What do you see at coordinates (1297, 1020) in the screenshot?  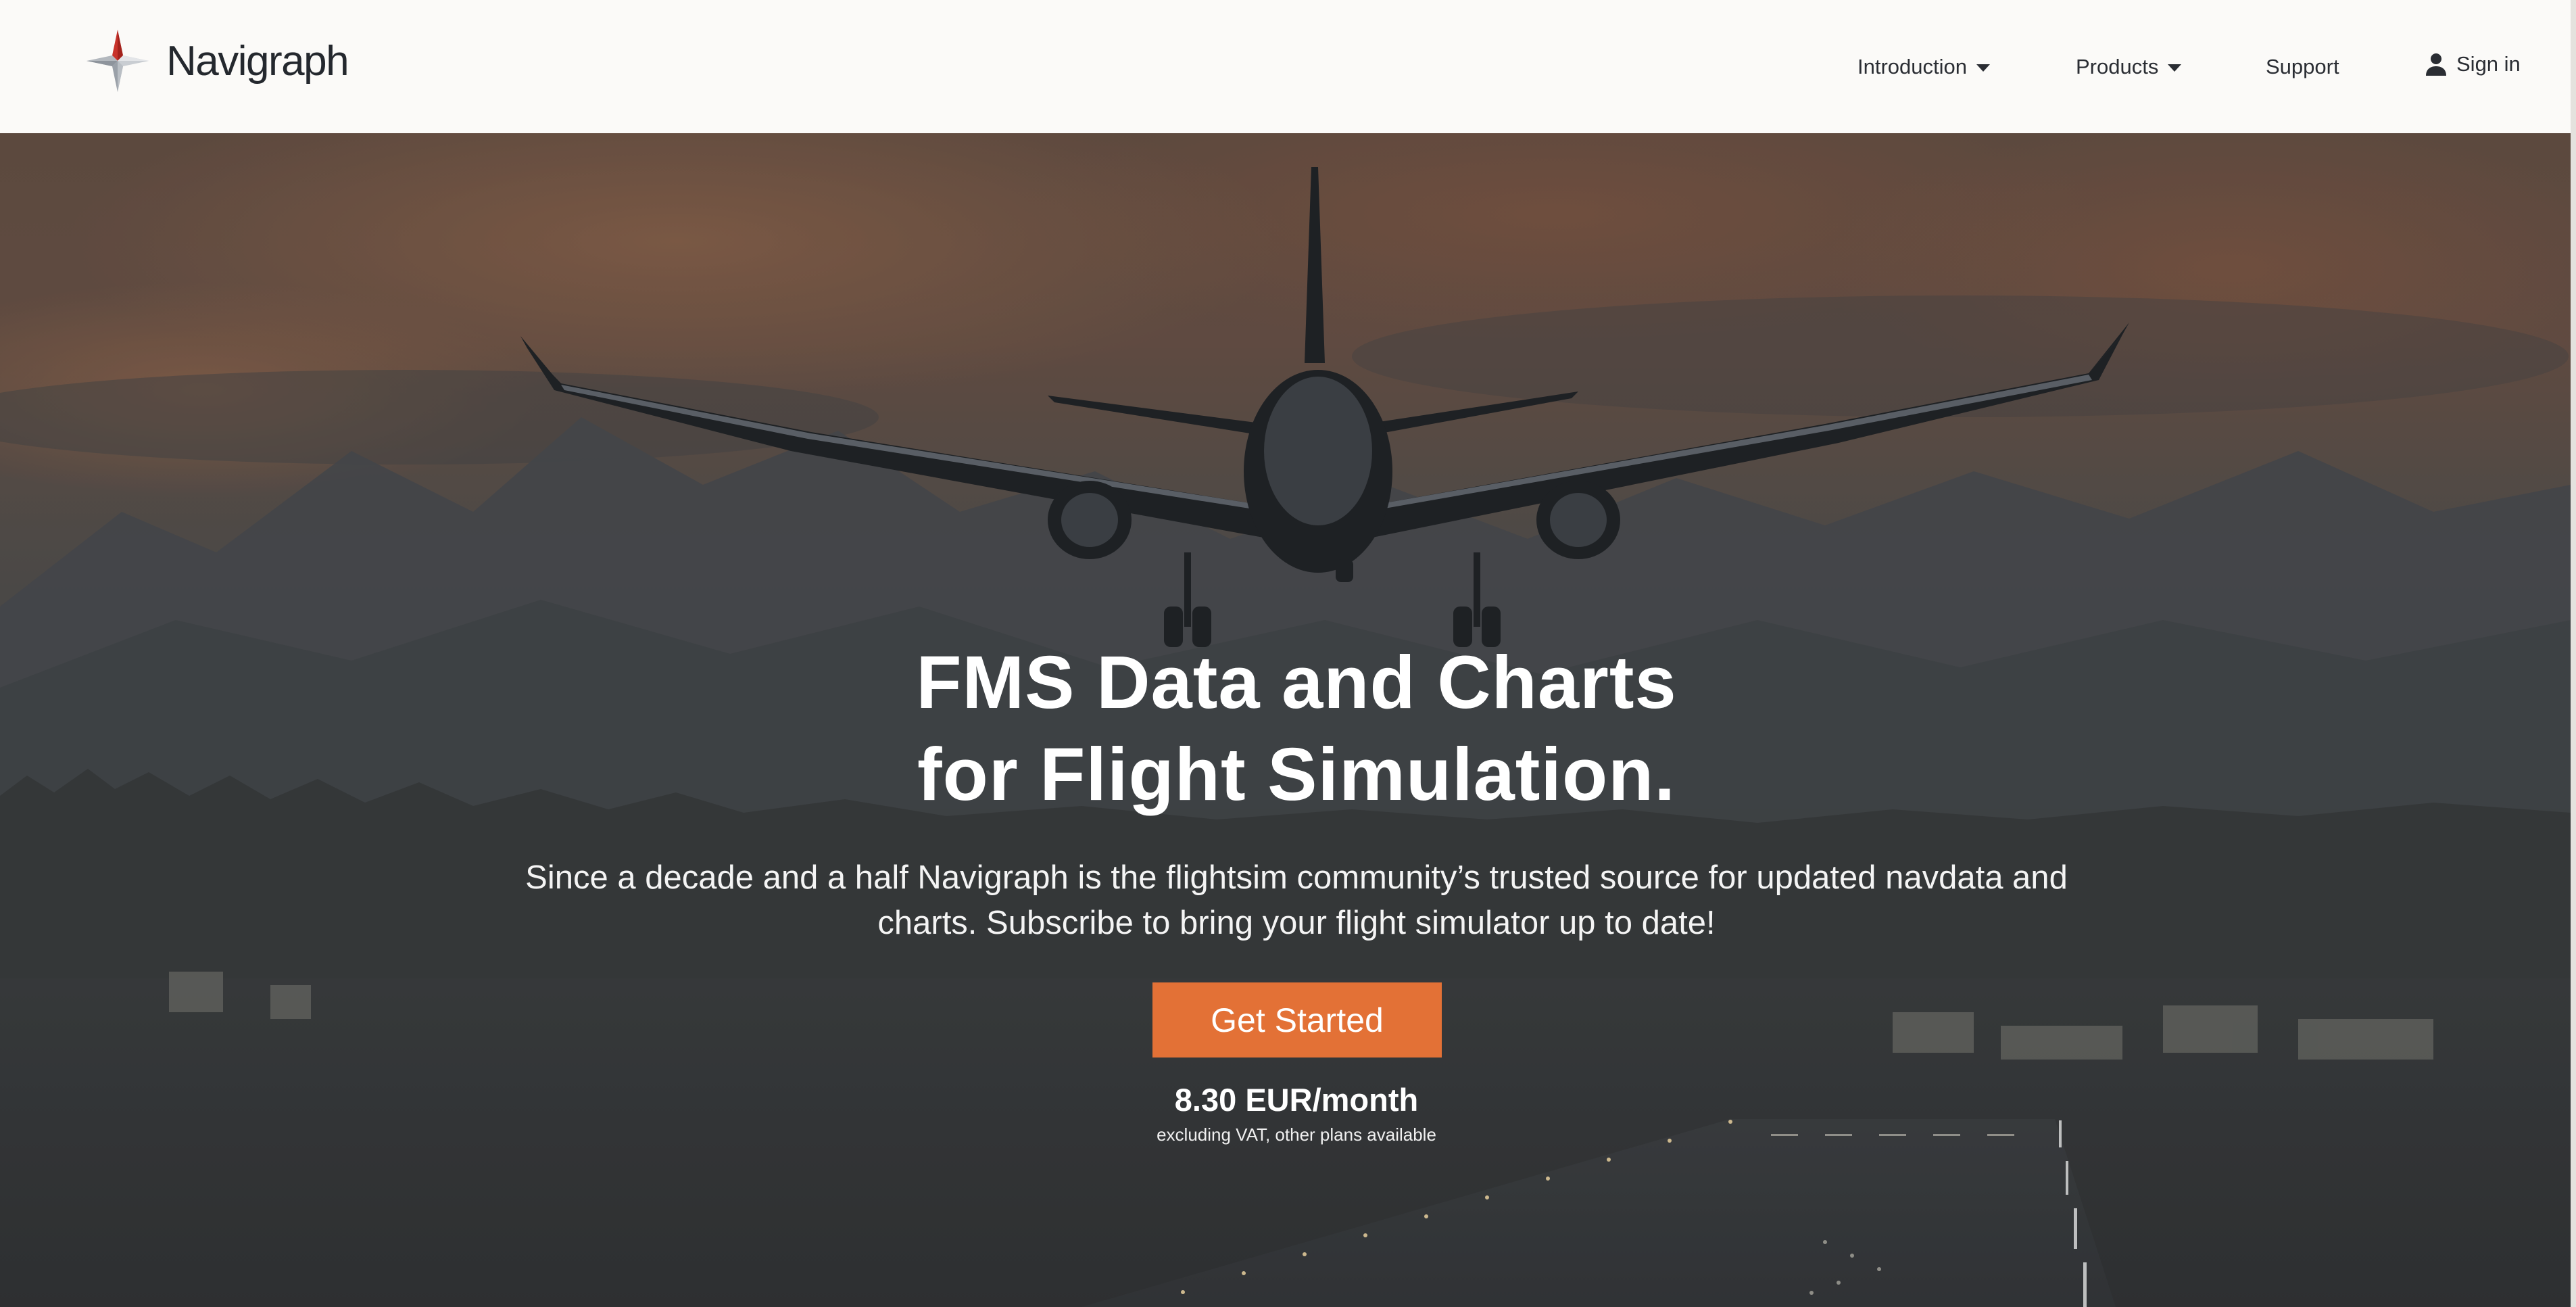 I see `get-started-button: Get Started` at bounding box center [1297, 1020].